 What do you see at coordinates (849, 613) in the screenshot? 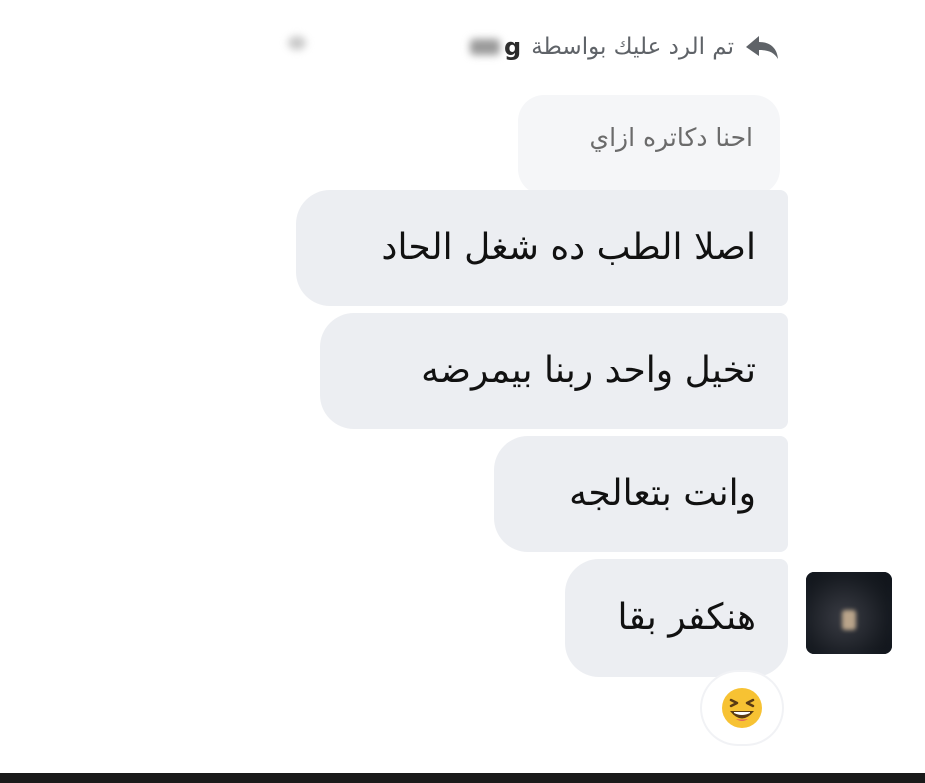
I see `avatar` at bounding box center [849, 613].